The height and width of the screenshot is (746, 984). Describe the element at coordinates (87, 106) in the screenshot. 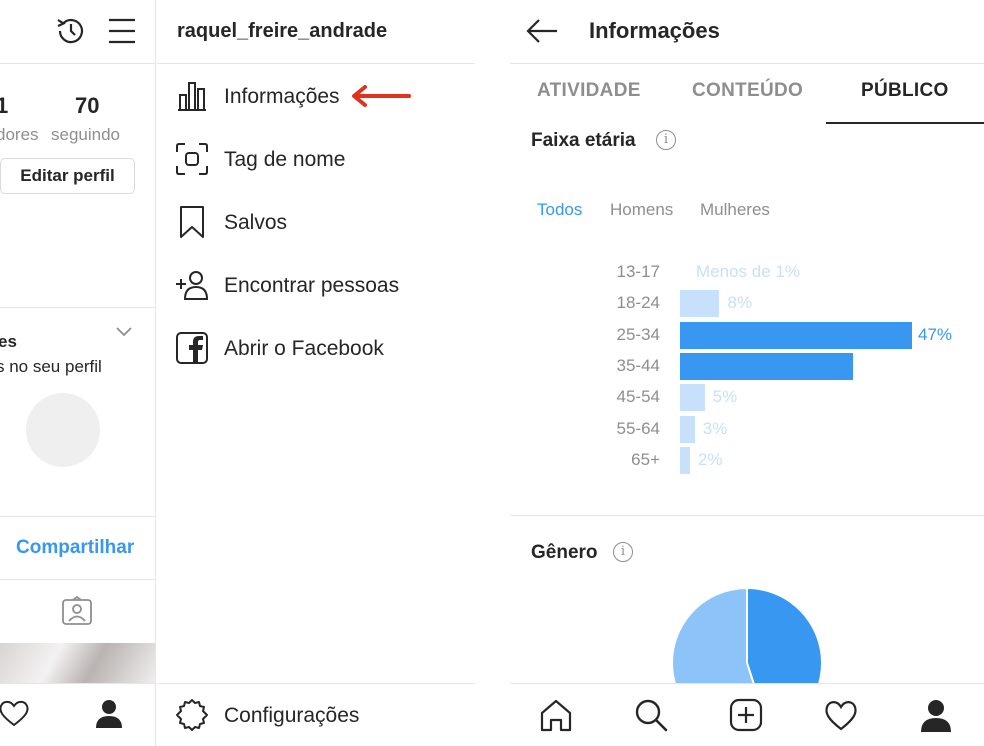

I see `following-count: 70` at that location.